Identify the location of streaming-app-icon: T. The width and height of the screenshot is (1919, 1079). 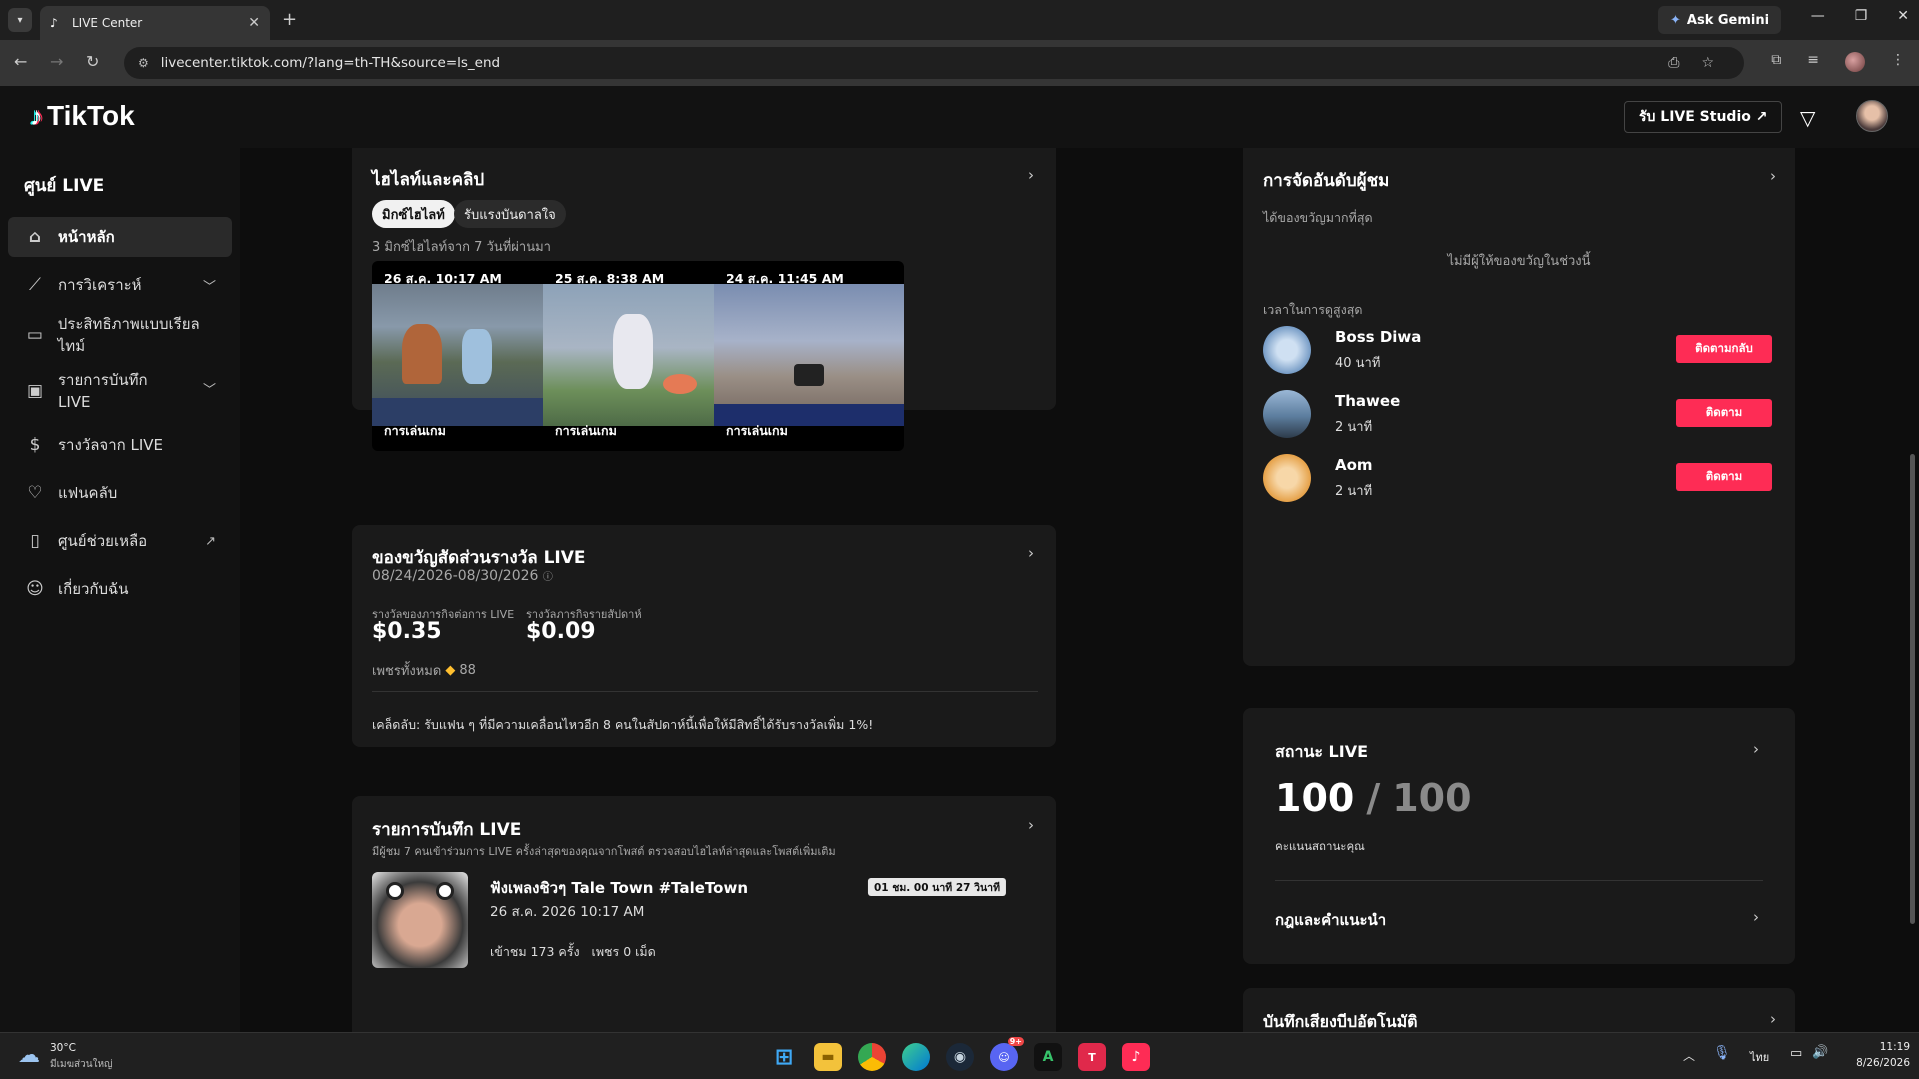
(1092, 1057).